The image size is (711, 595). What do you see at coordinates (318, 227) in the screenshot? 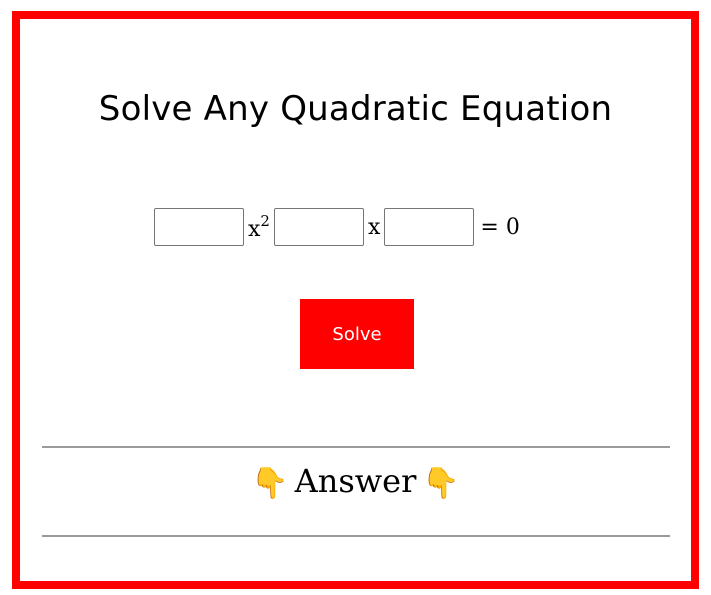
I see `coefficient-b-input` at bounding box center [318, 227].